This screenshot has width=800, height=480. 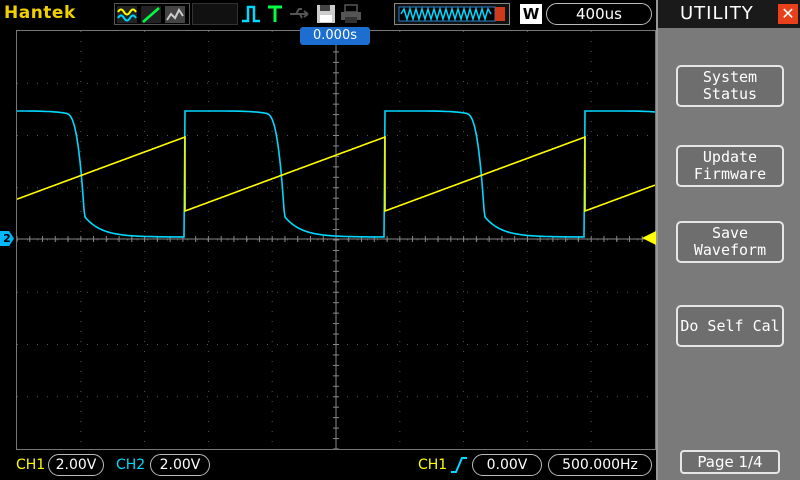 I want to click on close-icon: ✕, so click(x=788, y=14).